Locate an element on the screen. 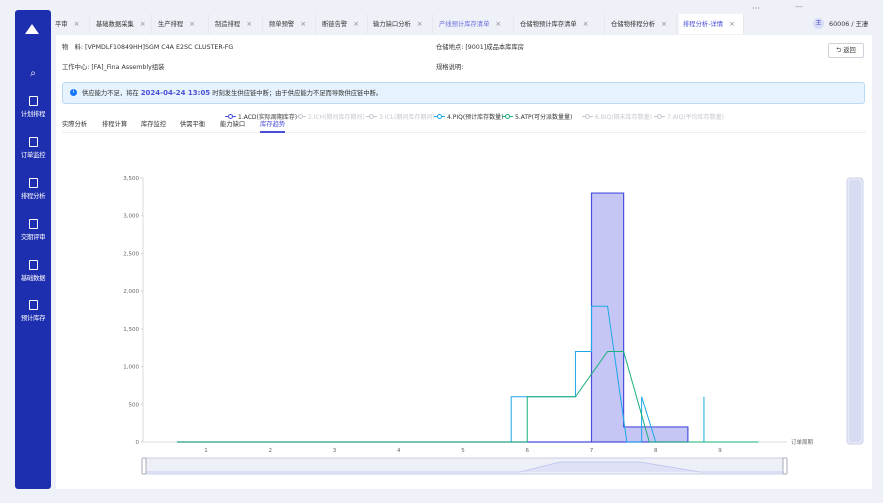  y-tick-label: 500 is located at coordinates (134, 405).